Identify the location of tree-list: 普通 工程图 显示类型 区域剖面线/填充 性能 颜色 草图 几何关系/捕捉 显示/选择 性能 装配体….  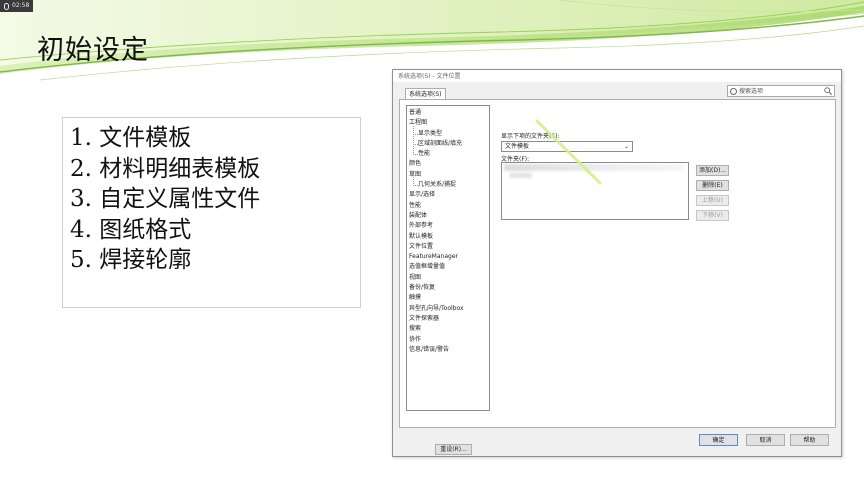
(448, 230).